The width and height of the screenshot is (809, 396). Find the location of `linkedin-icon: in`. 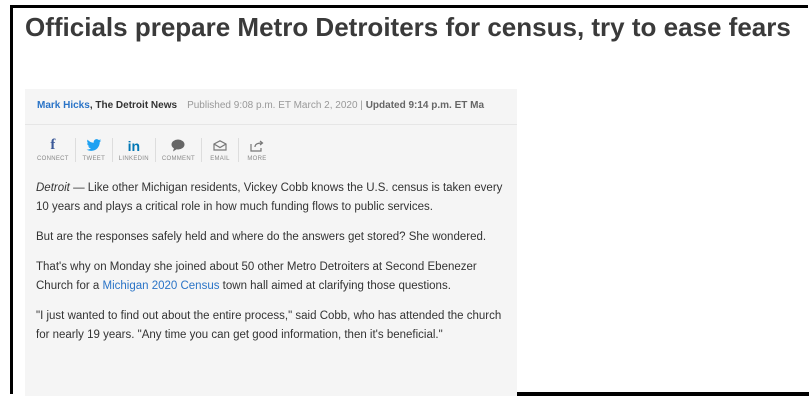

linkedin-icon: in is located at coordinates (134, 145).